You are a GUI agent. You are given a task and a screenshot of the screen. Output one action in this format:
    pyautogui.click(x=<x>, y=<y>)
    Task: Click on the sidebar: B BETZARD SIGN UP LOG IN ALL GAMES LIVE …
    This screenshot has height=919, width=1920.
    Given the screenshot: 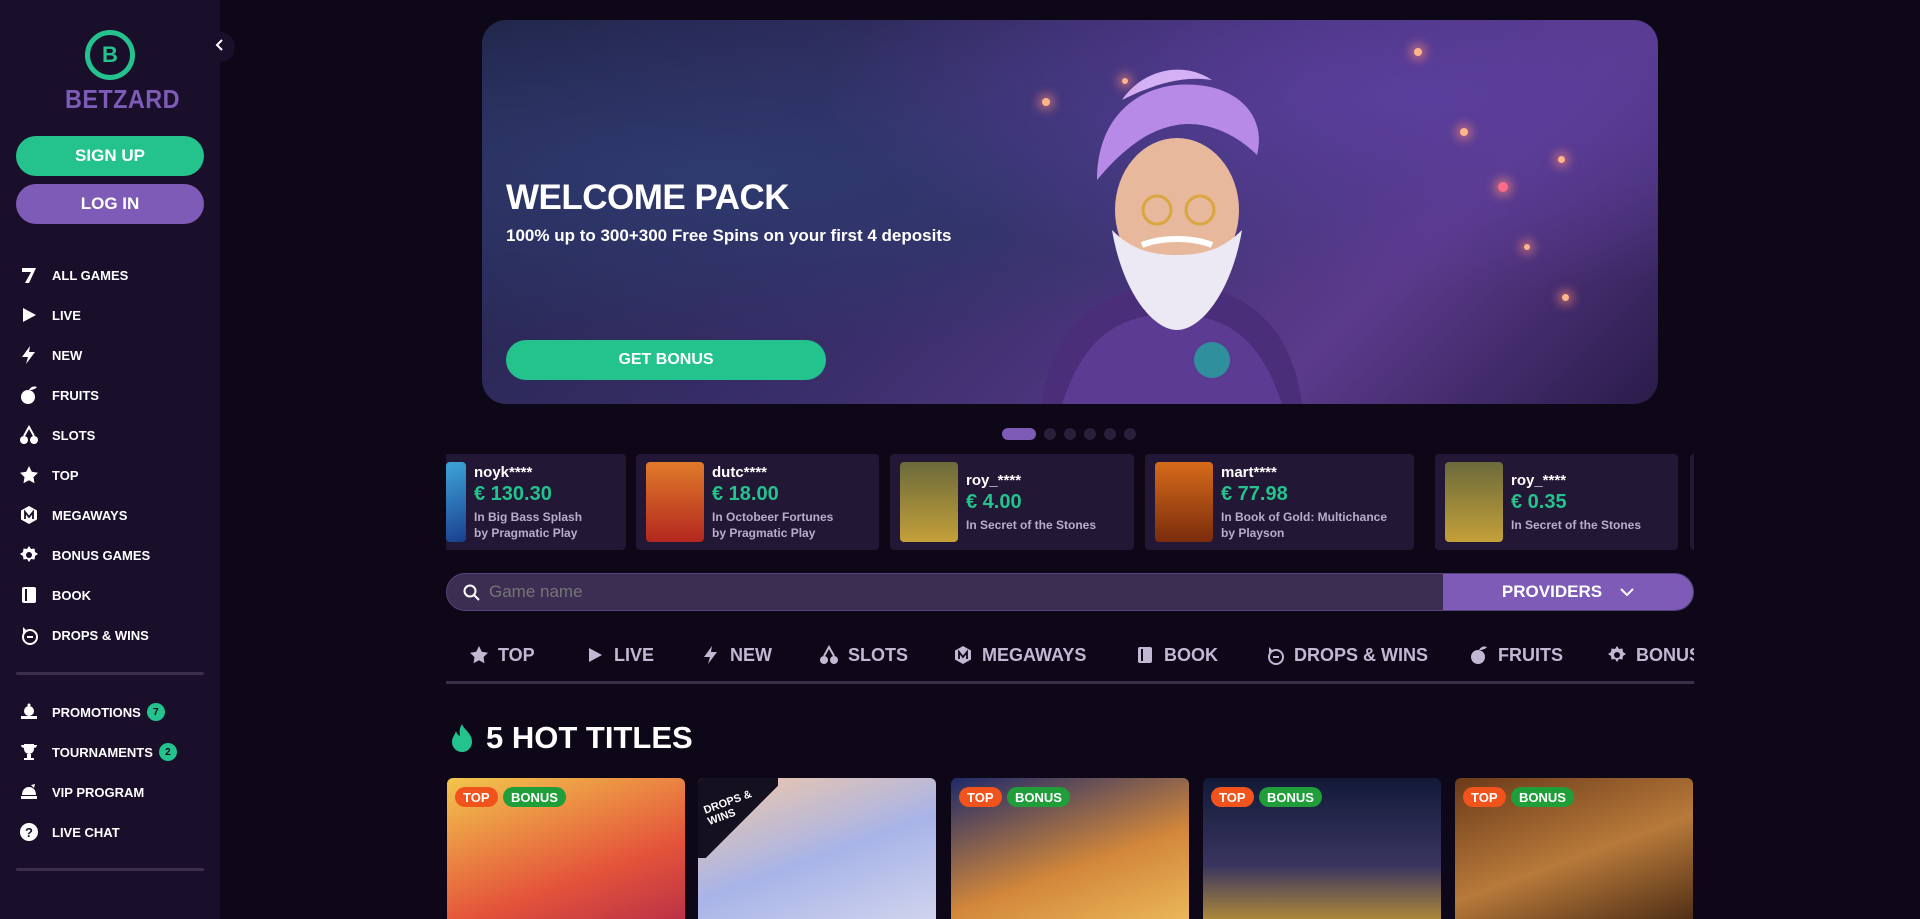 What is the action you would take?
    pyautogui.click(x=110, y=459)
    